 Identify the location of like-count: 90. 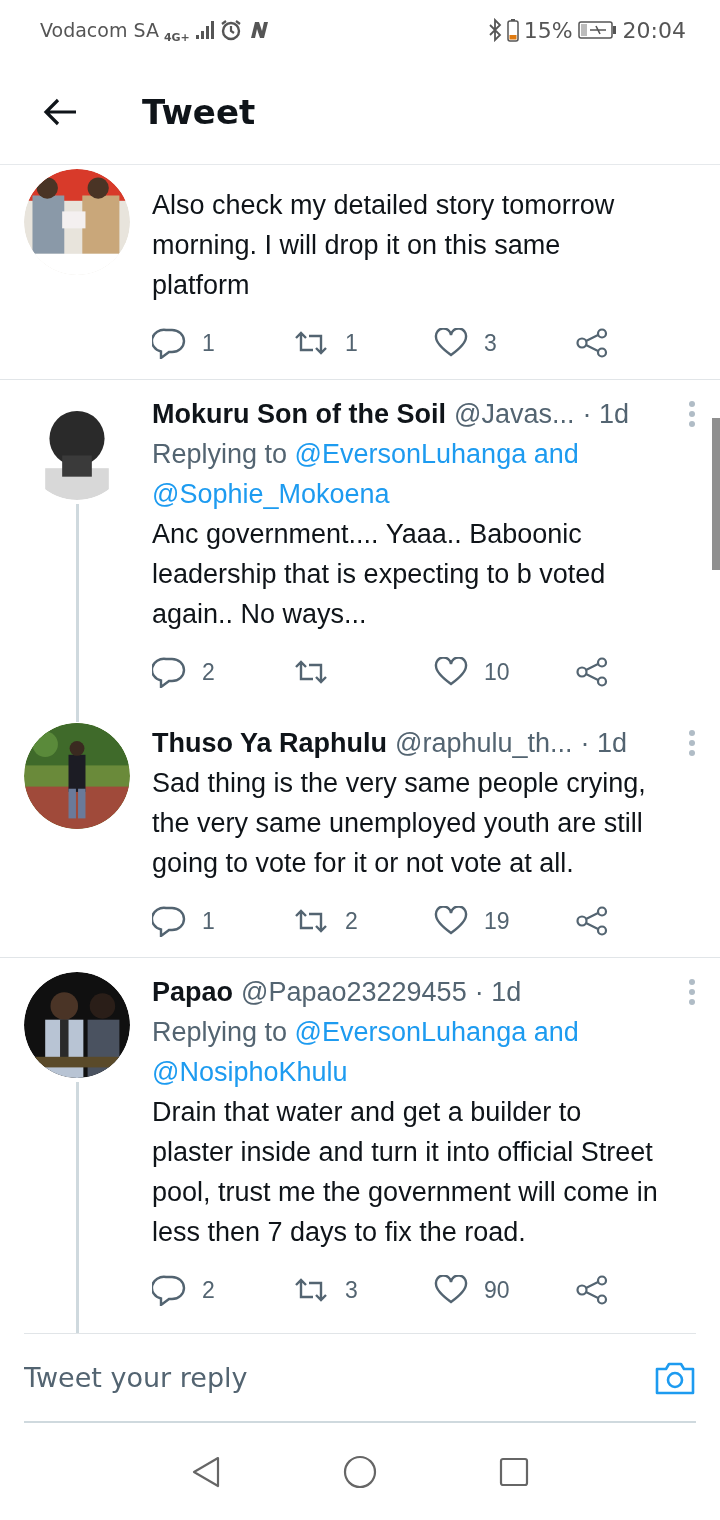
(497, 1290).